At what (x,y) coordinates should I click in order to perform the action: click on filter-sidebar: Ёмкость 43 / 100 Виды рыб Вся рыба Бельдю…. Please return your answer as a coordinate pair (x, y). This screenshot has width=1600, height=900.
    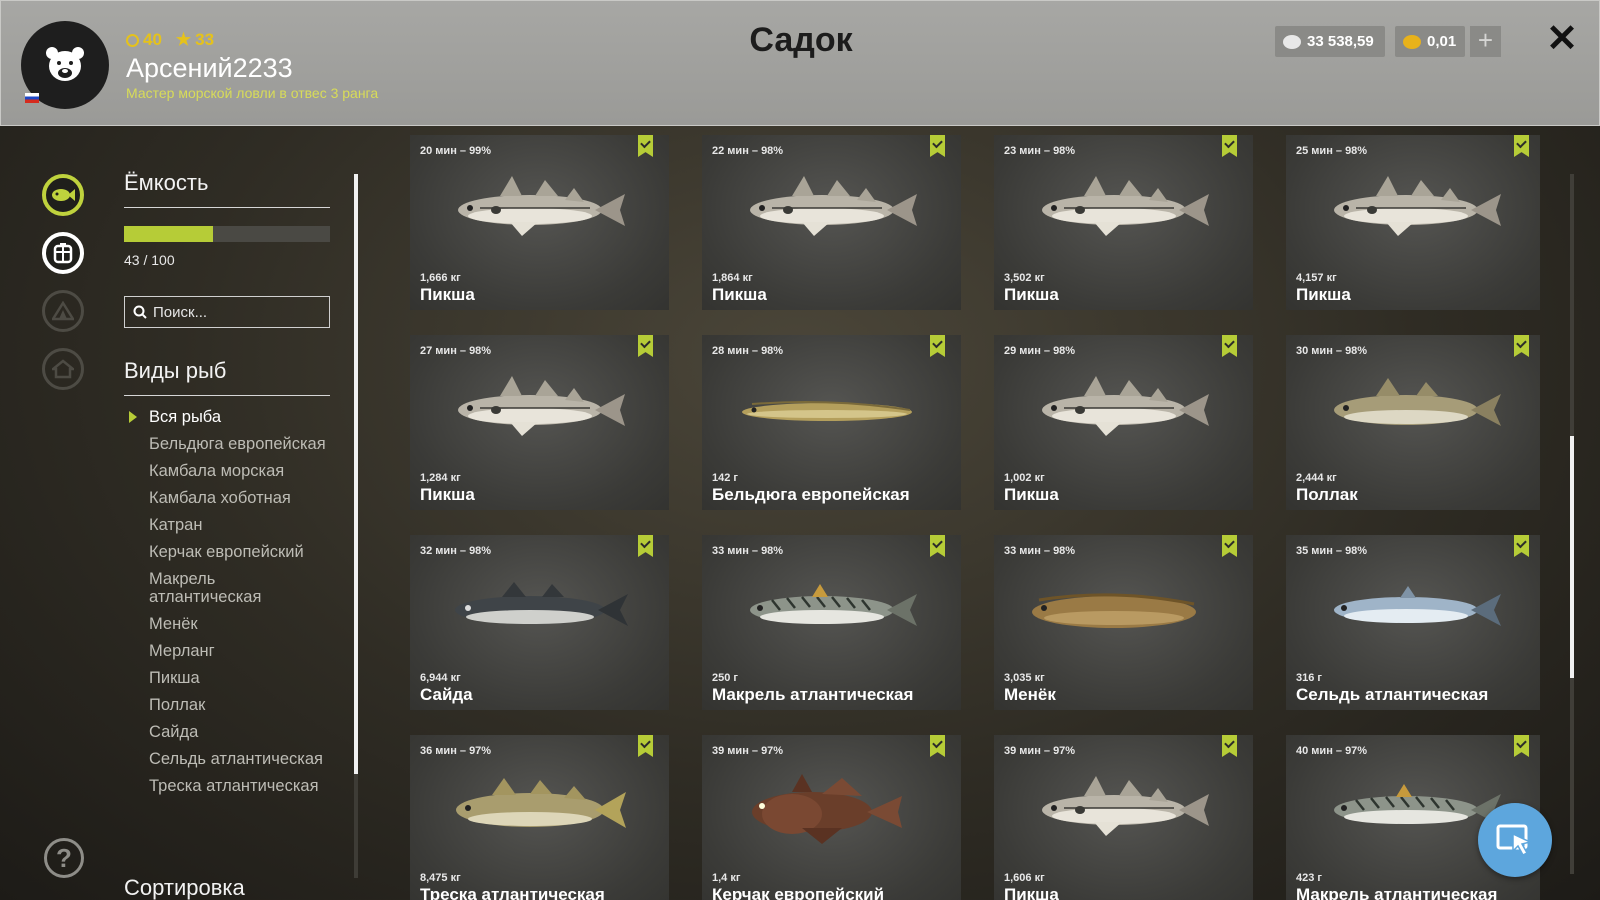
    Looking at the image, I should click on (227, 487).